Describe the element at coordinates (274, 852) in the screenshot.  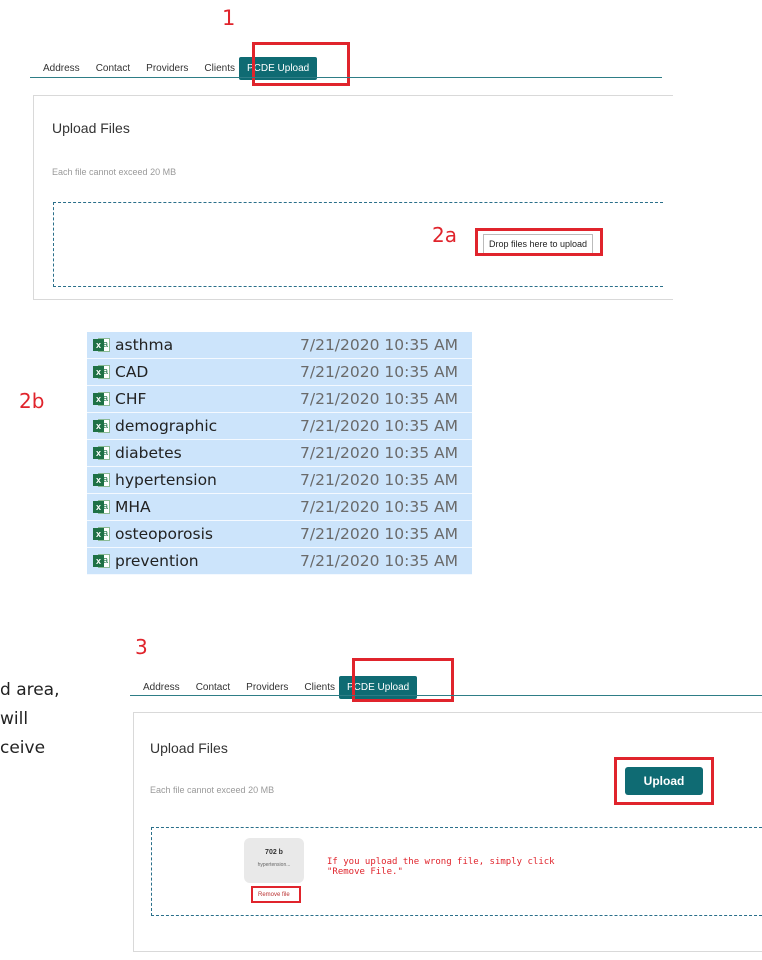
I see `file-preview-size: 702 b` at that location.